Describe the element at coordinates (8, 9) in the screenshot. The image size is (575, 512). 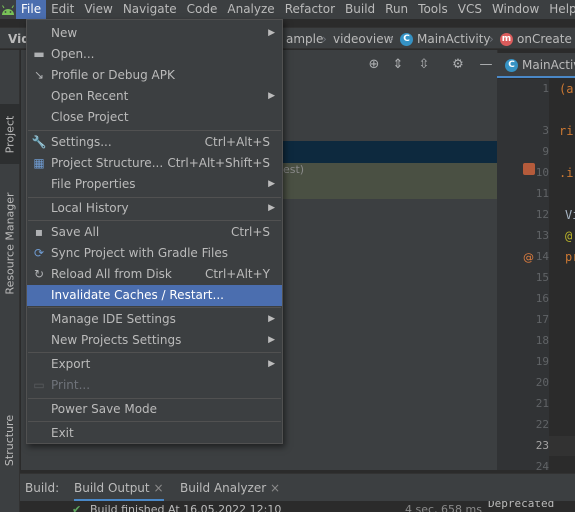
I see `android-studio-logo-icon` at that location.